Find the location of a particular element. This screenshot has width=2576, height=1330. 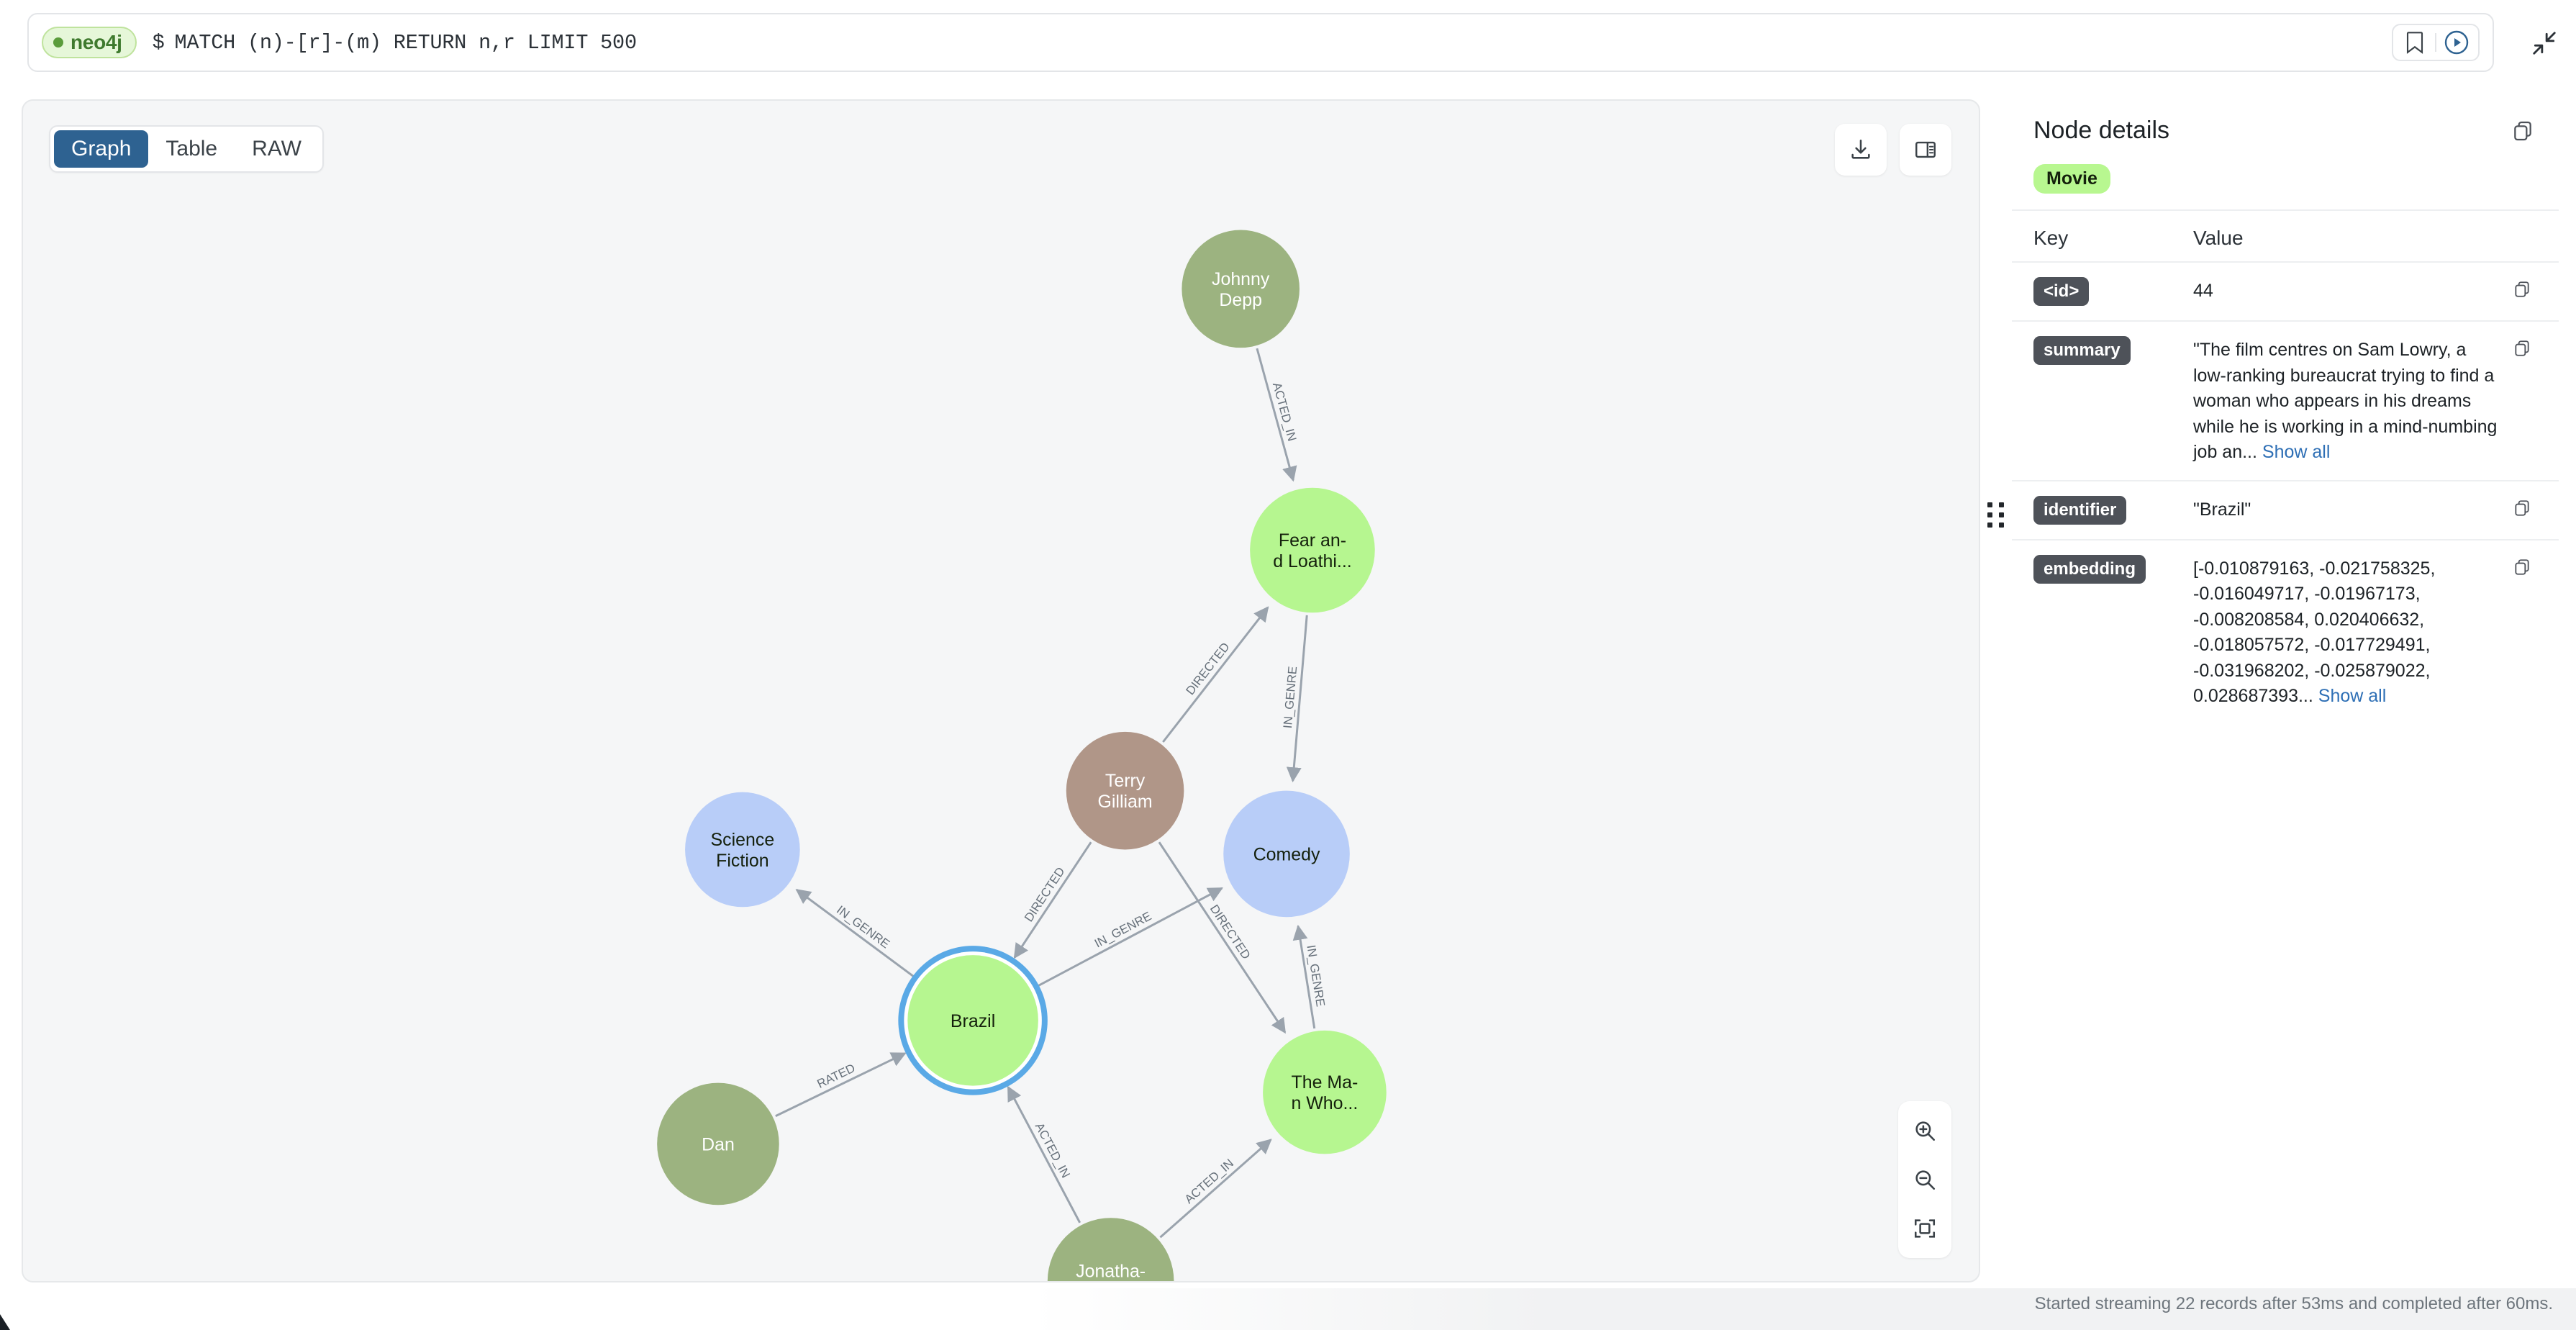

graph-node: Terry Gilliam is located at coordinates (1125, 791).